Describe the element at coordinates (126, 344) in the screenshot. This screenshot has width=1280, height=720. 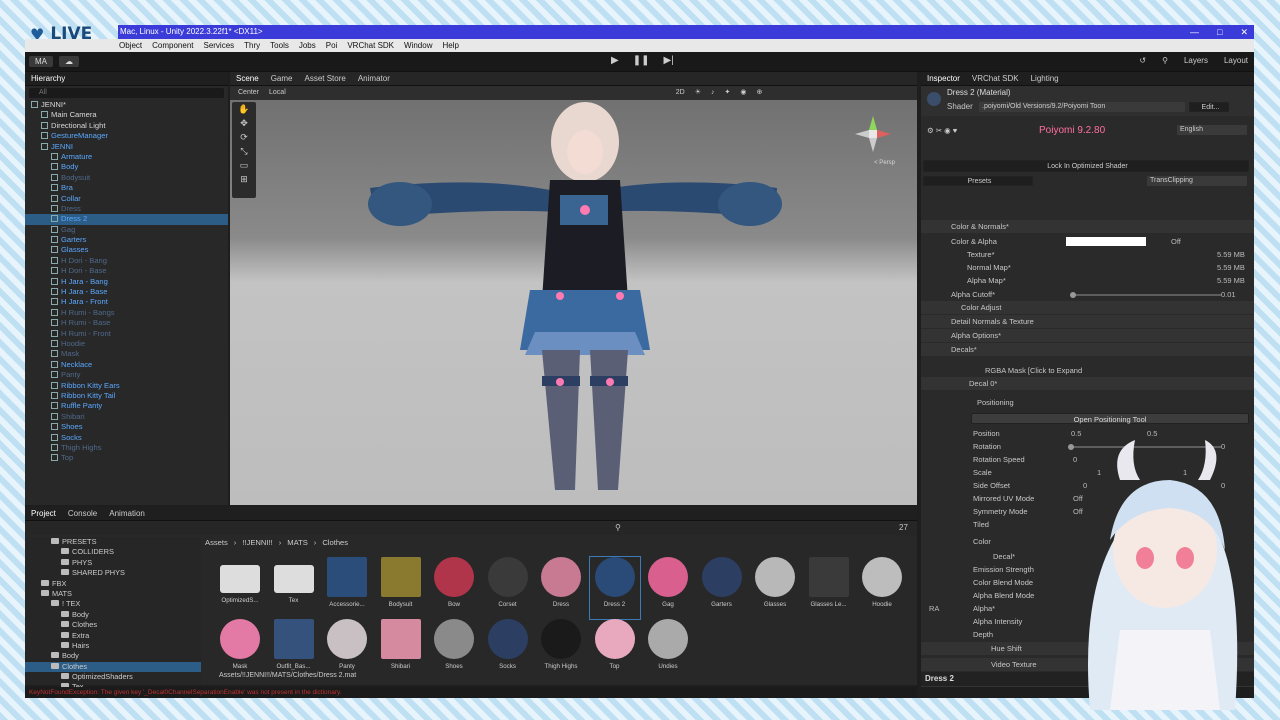
I see `hierarchy-item: Hoodie` at that location.